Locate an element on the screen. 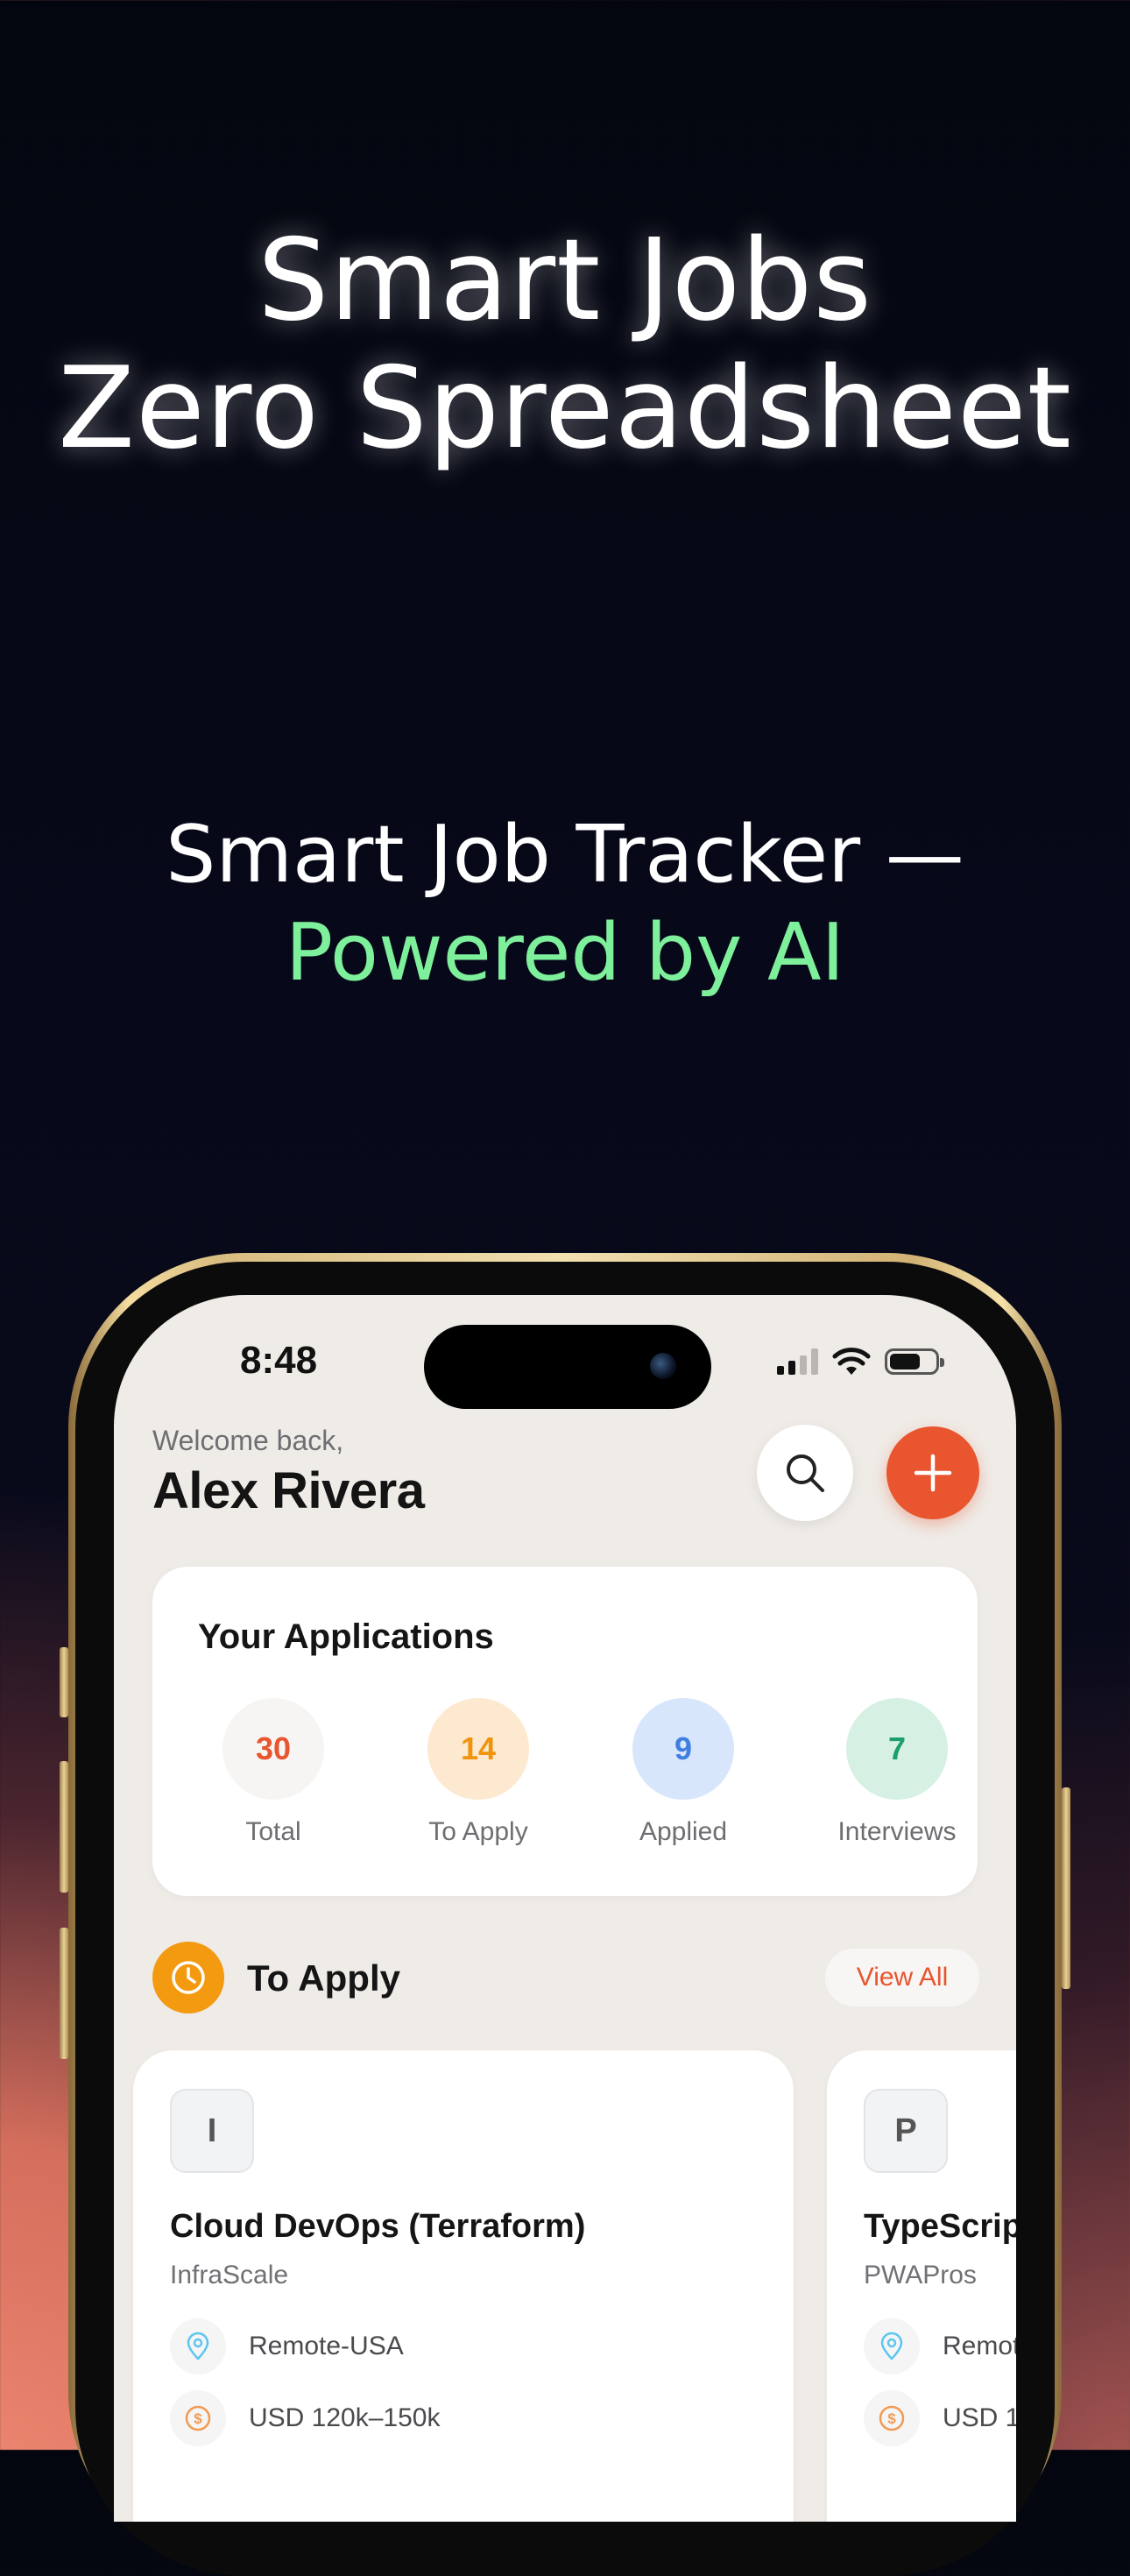  wifi-icon is located at coordinates (851, 1361).